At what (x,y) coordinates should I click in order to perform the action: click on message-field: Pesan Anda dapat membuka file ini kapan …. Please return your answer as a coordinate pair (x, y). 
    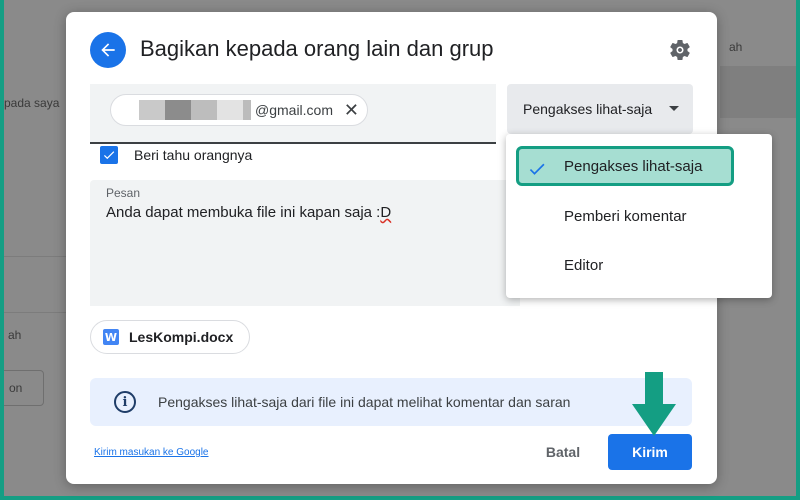
    Looking at the image, I should click on (305, 243).